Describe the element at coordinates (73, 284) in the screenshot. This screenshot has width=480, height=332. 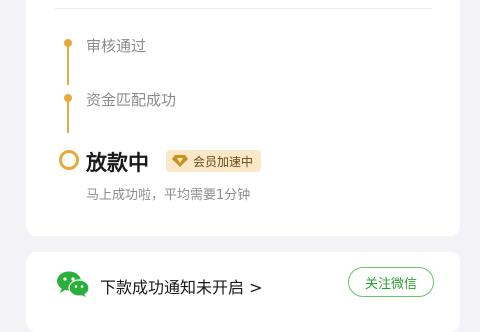
I see `wechat-icon` at that location.